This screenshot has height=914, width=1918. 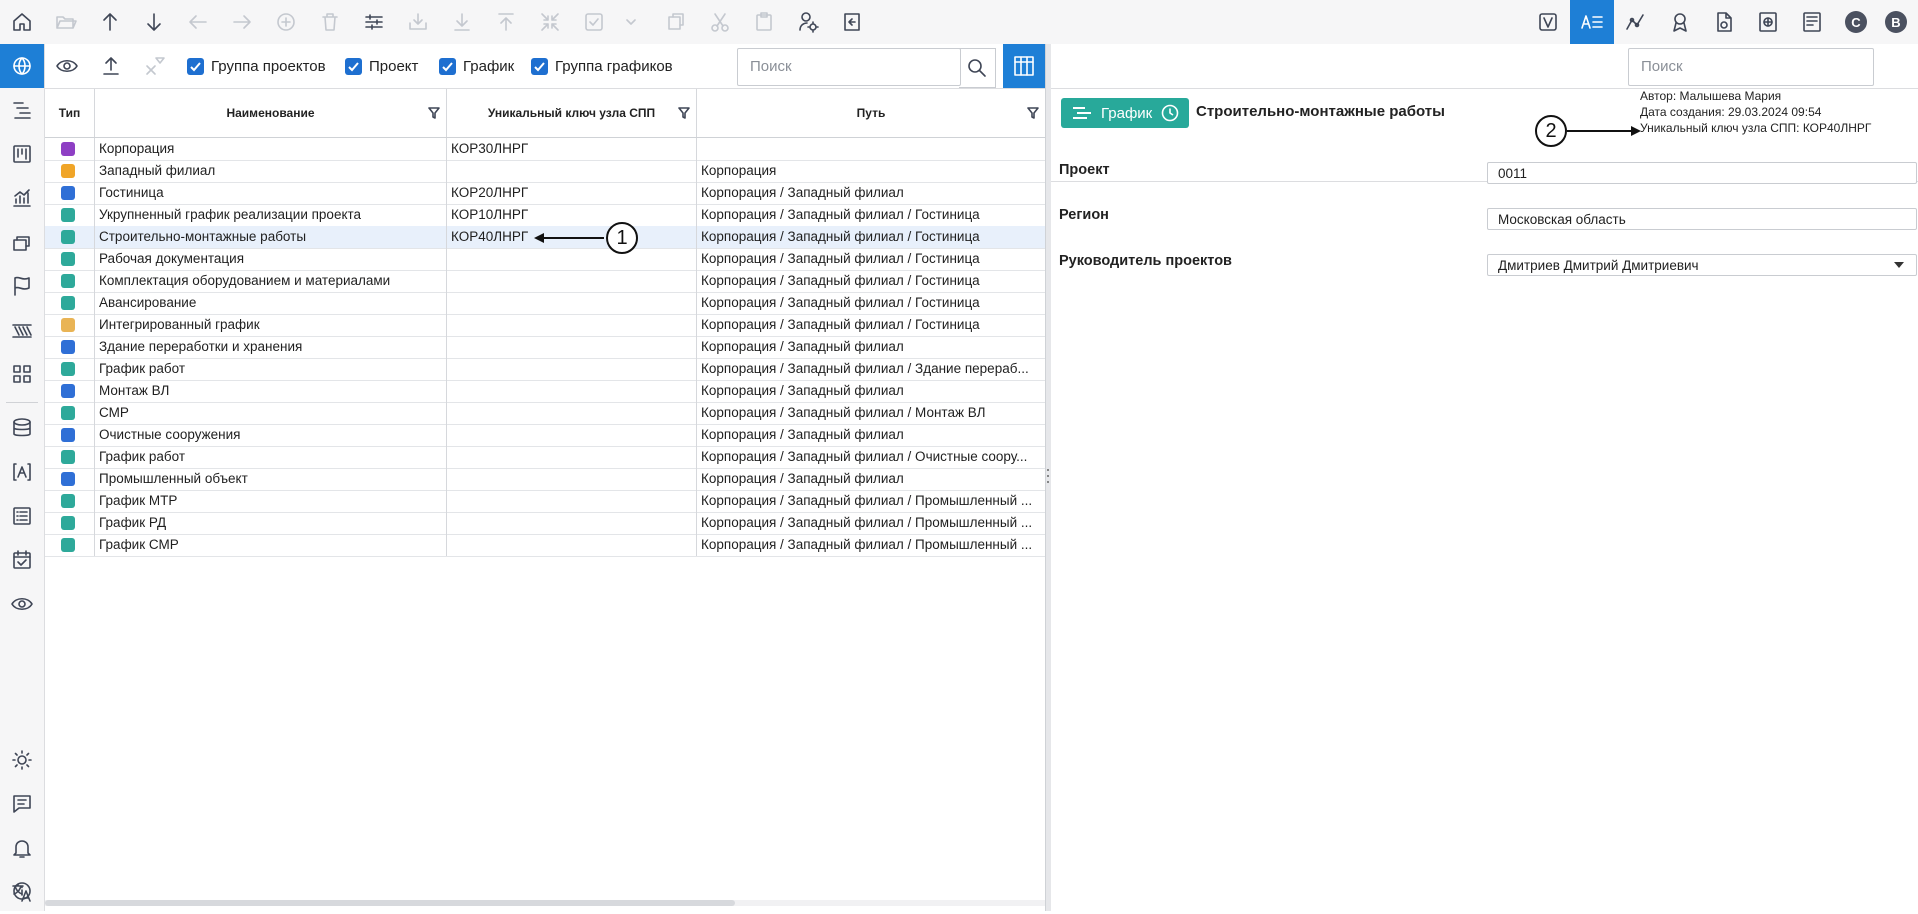 What do you see at coordinates (381, 66) in the screenshot?
I see `checkbox-project: Проект` at bounding box center [381, 66].